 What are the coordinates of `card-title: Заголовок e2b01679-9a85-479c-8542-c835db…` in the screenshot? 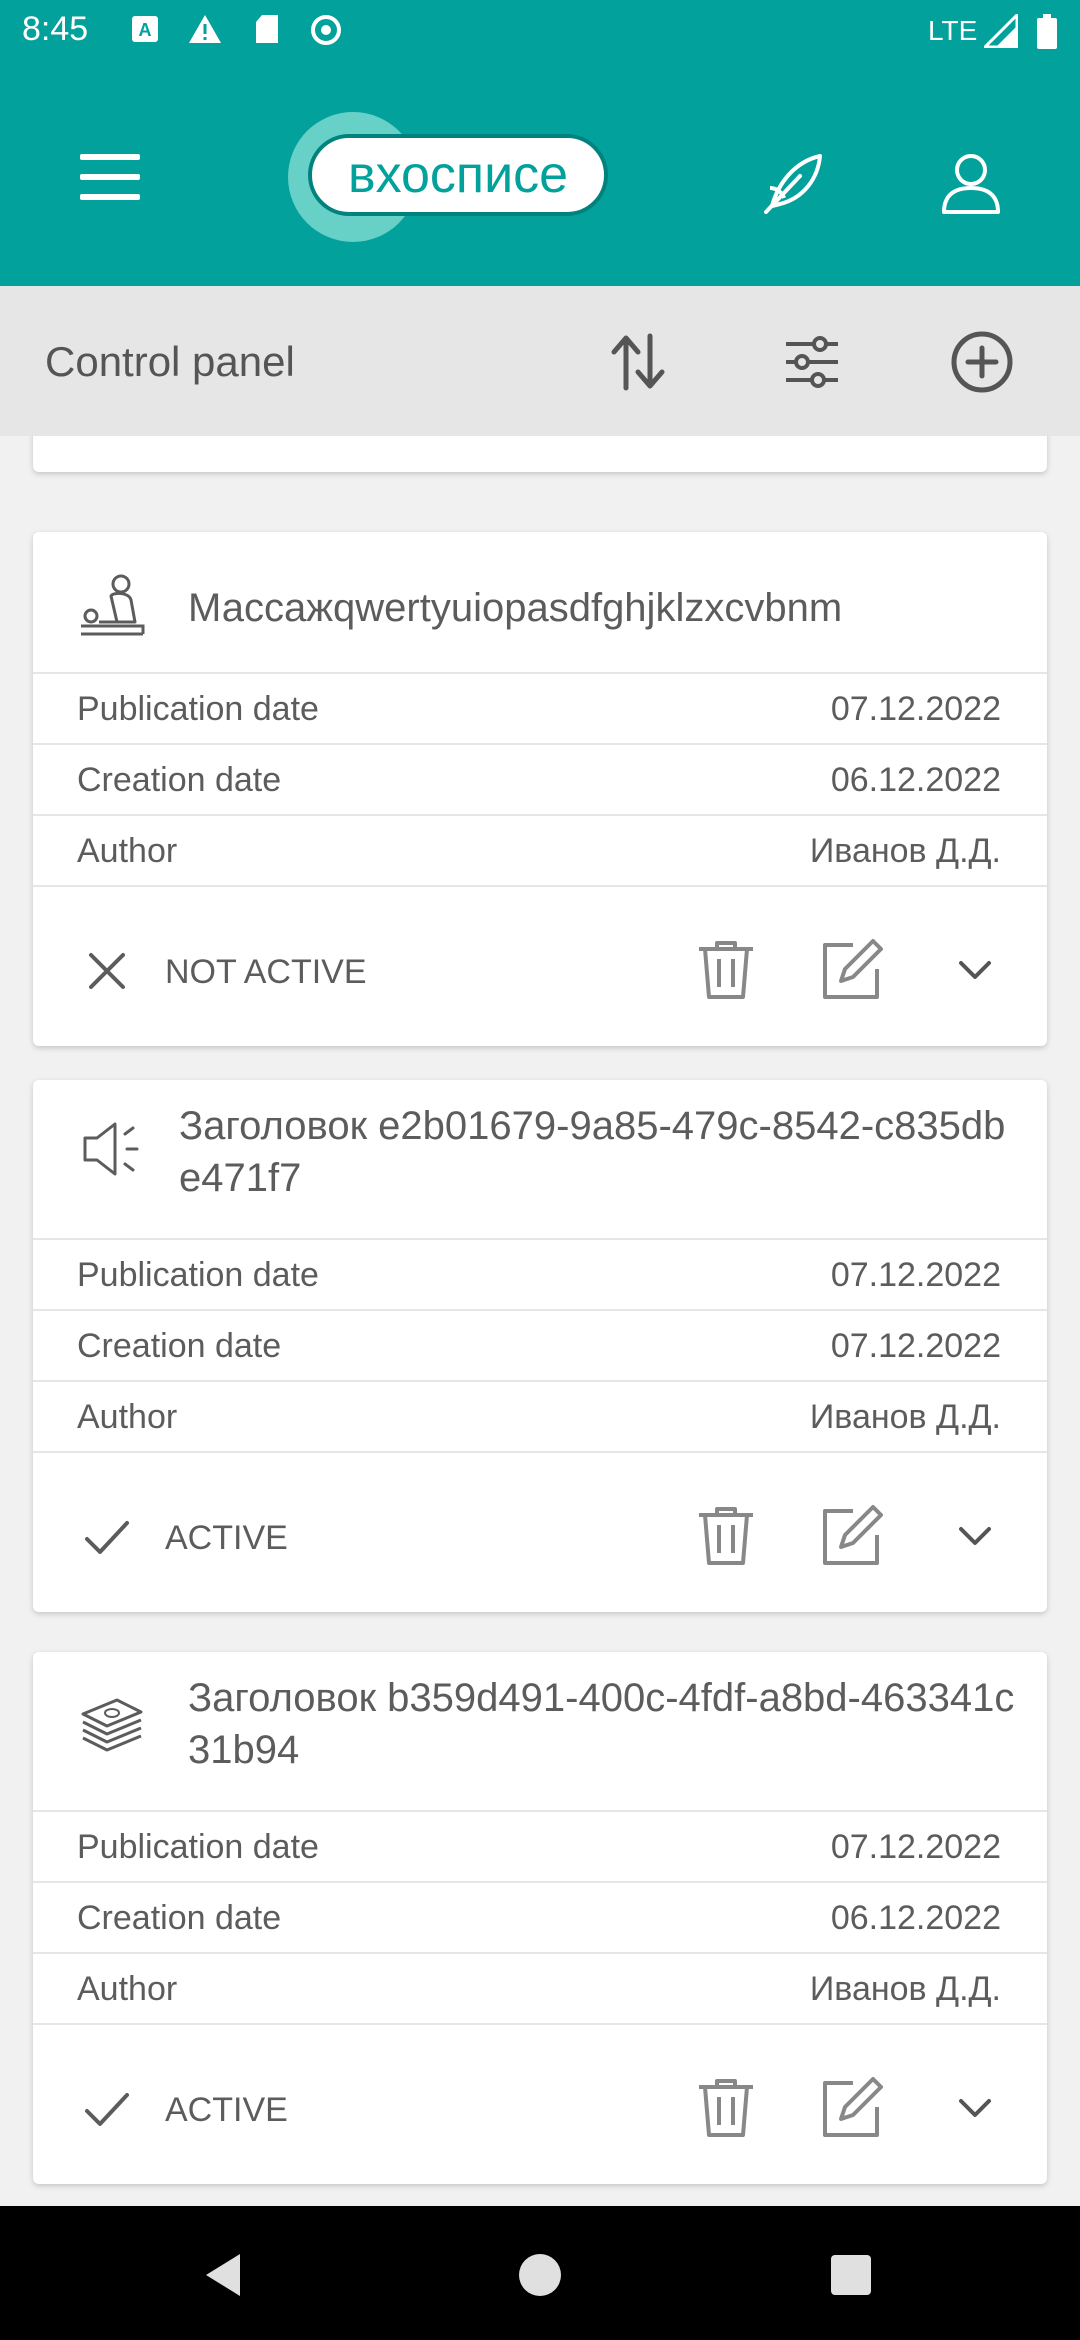 It's located at (592, 1152).